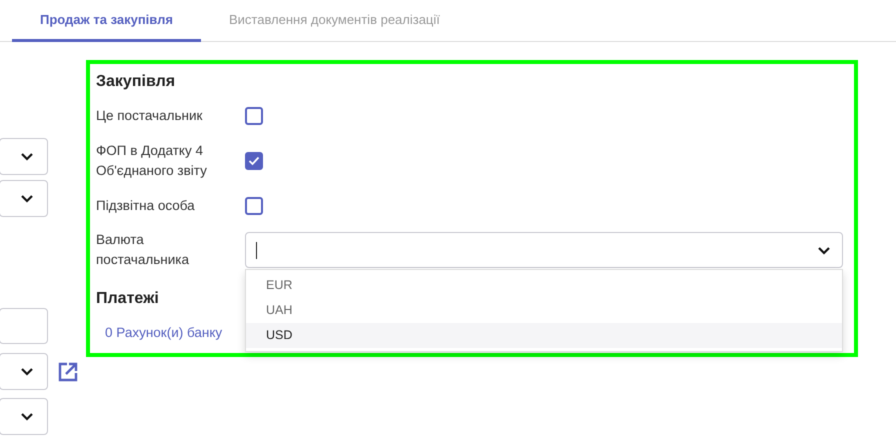  Describe the element at coordinates (143, 250) in the screenshot. I see `field-label: Валюта постачальника` at that location.